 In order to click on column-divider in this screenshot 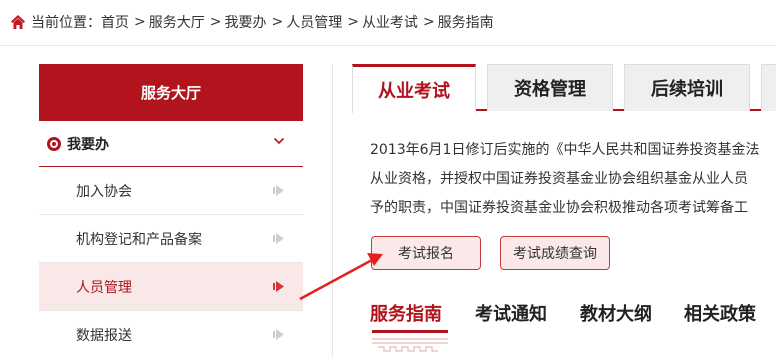, I will do `click(332, 210)`.